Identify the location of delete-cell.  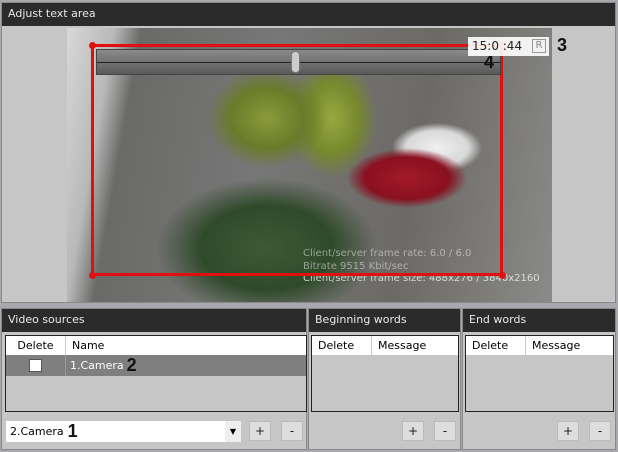
(36, 365).